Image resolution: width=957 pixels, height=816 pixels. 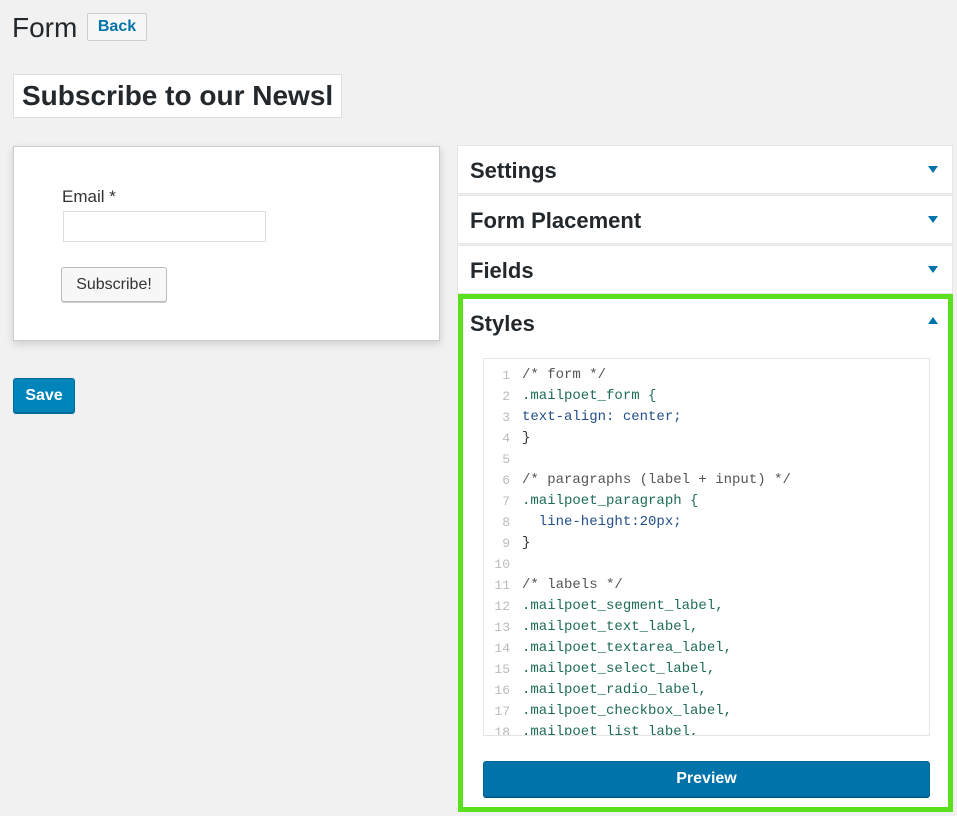 What do you see at coordinates (572, 585) in the screenshot?
I see `code-text: /* labels */` at bounding box center [572, 585].